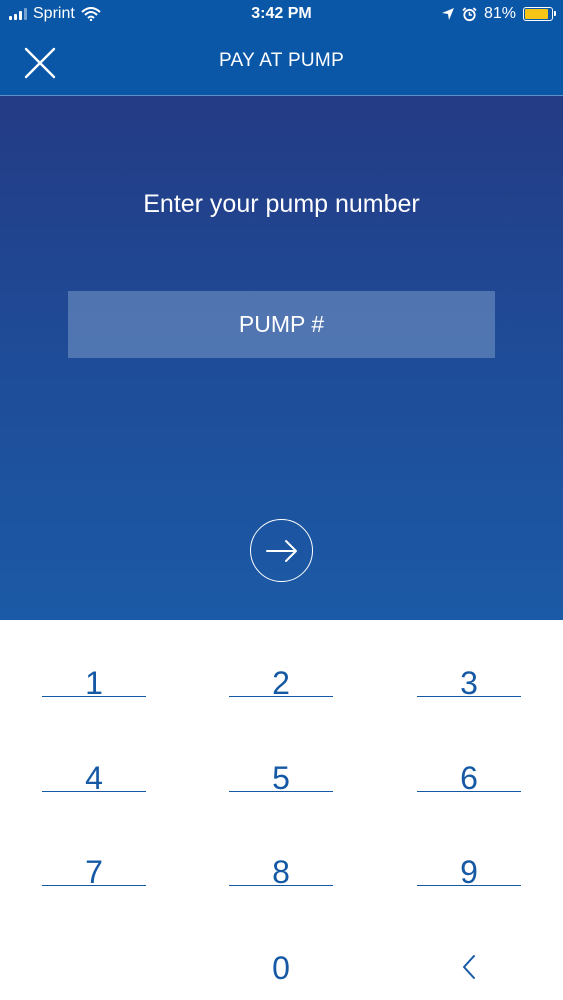 The height and width of the screenshot is (1000, 563). What do you see at coordinates (469, 967) in the screenshot?
I see `backspace-chevron-icon` at bounding box center [469, 967].